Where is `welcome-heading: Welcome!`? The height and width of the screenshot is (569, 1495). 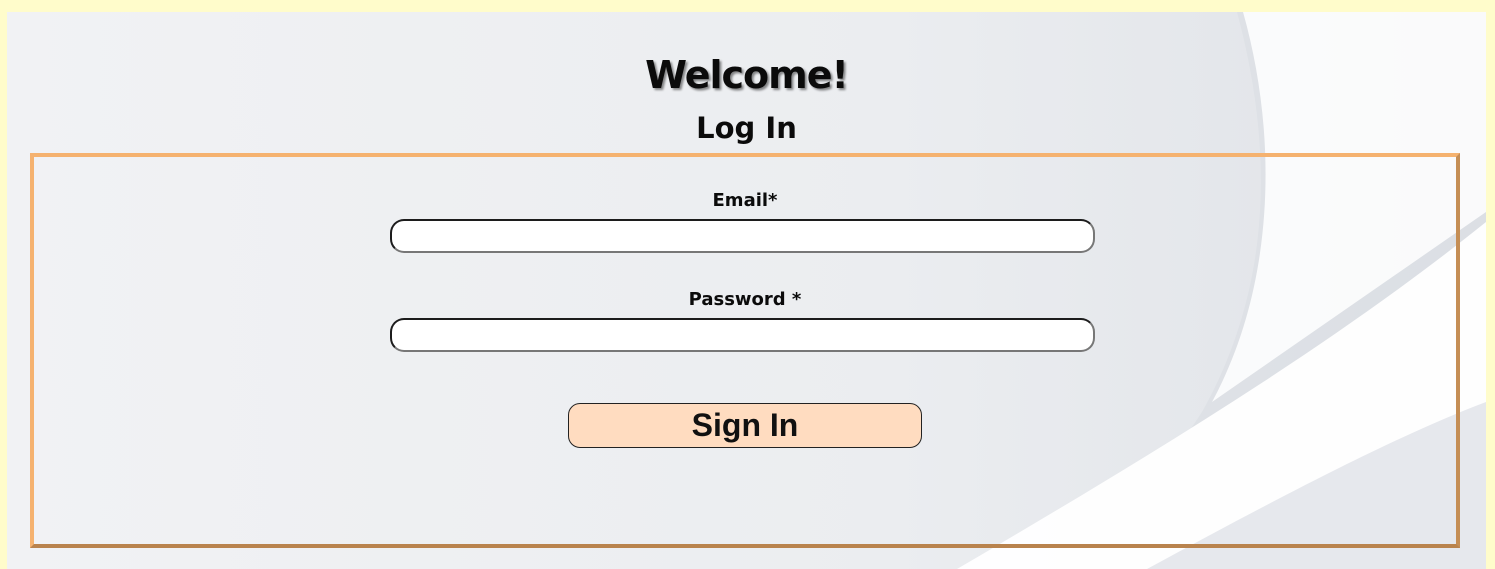 welcome-heading: Welcome! is located at coordinates (747, 75).